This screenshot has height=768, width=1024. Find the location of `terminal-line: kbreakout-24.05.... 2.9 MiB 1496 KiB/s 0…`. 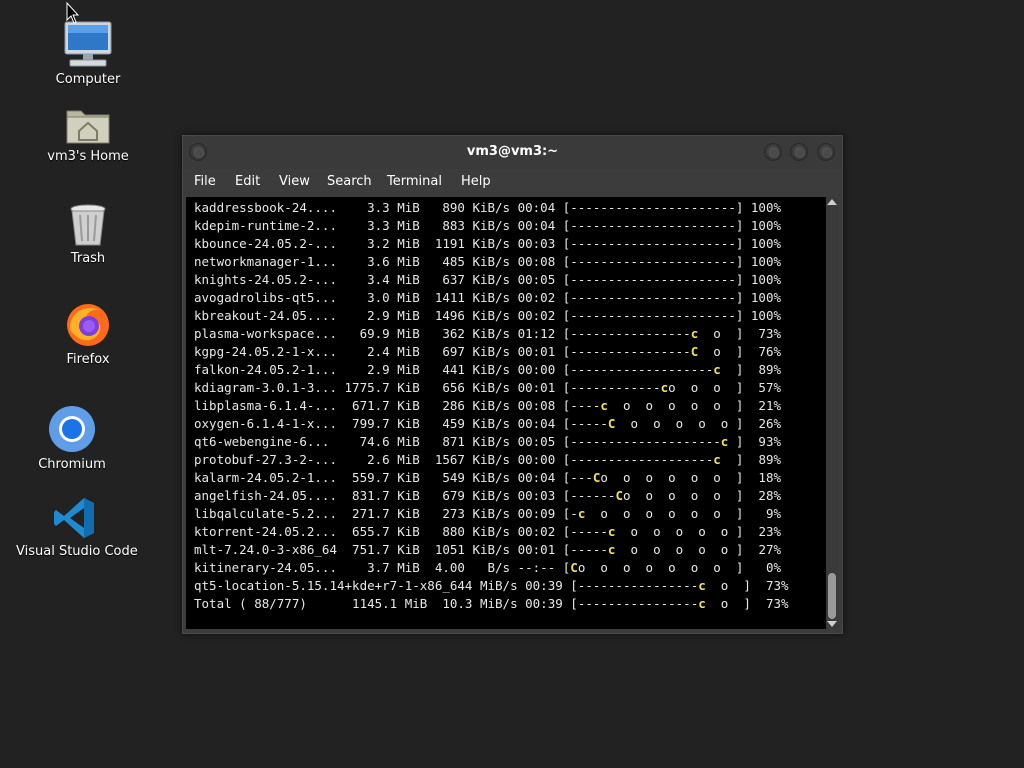

terminal-line: kbreakout-24.05.... 2.9 MiB 1496 KiB/s 0… is located at coordinates (487, 315).